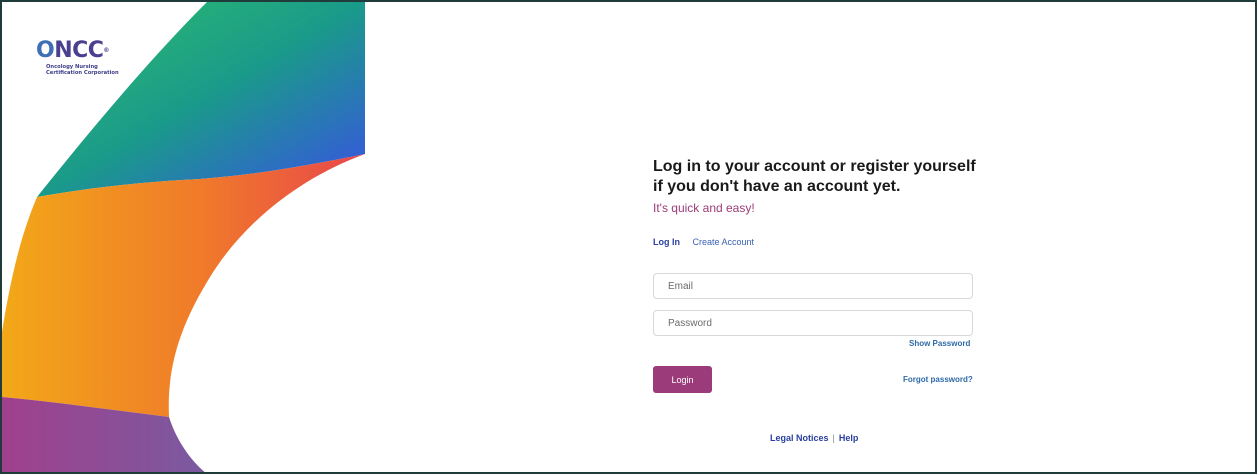 The image size is (1257, 474). I want to click on footer-links: Legal Notices | Help, so click(814, 438).